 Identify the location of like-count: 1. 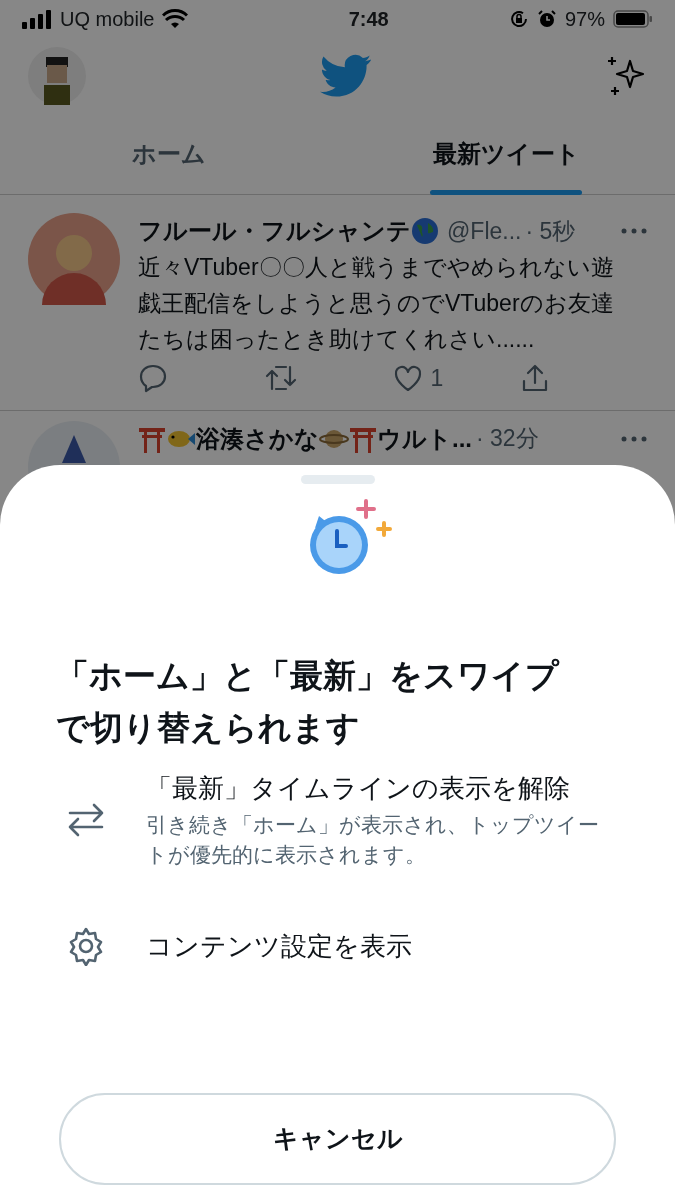
(437, 378).